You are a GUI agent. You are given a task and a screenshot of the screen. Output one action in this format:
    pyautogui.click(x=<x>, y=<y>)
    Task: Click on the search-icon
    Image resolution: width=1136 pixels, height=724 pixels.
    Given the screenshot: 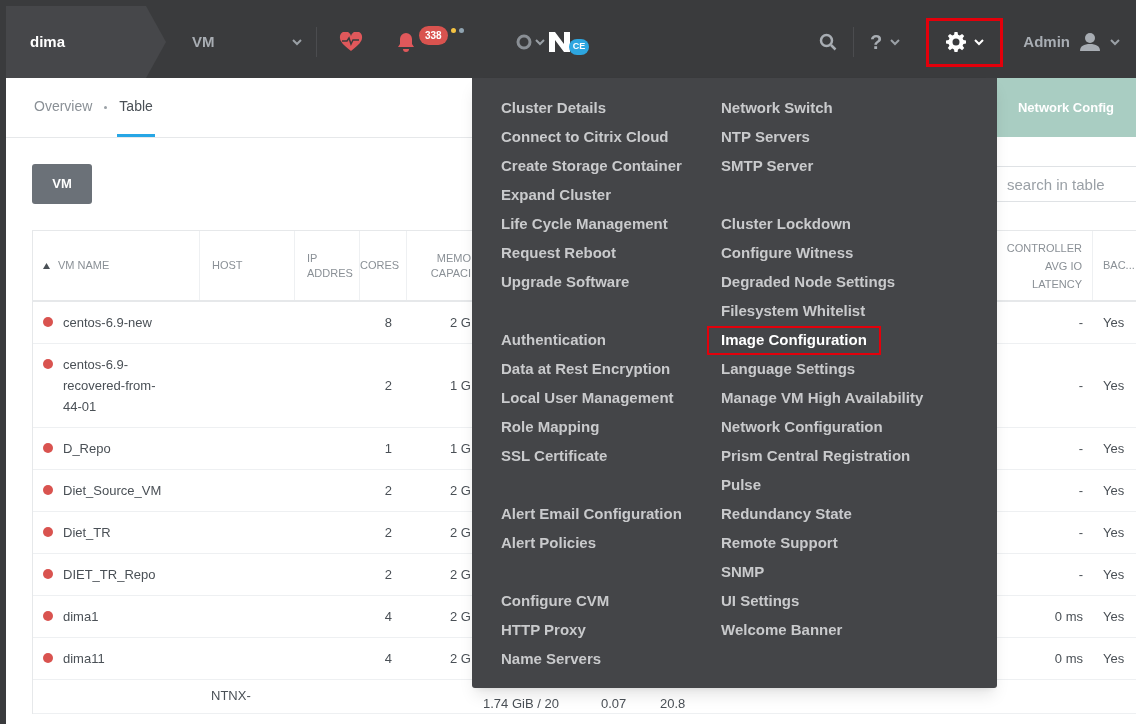 What is the action you would take?
    pyautogui.click(x=828, y=42)
    